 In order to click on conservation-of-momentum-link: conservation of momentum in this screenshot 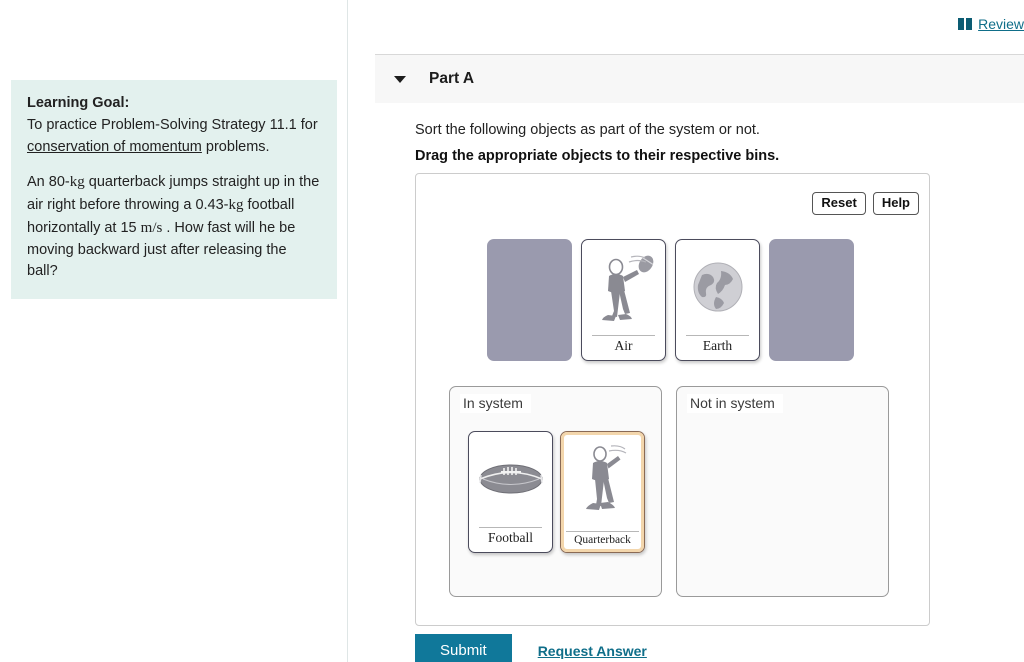, I will do `click(114, 147)`.